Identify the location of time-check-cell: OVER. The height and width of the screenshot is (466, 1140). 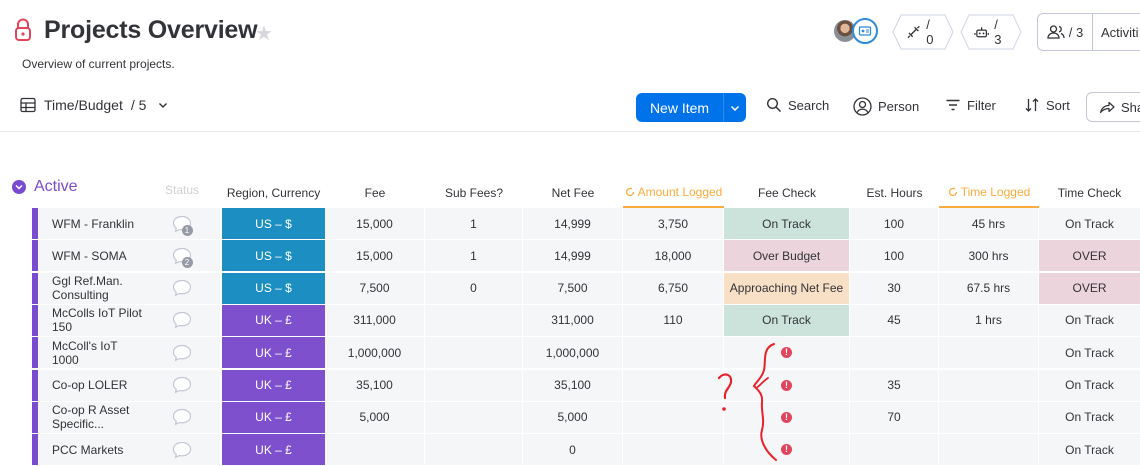
(1089, 288).